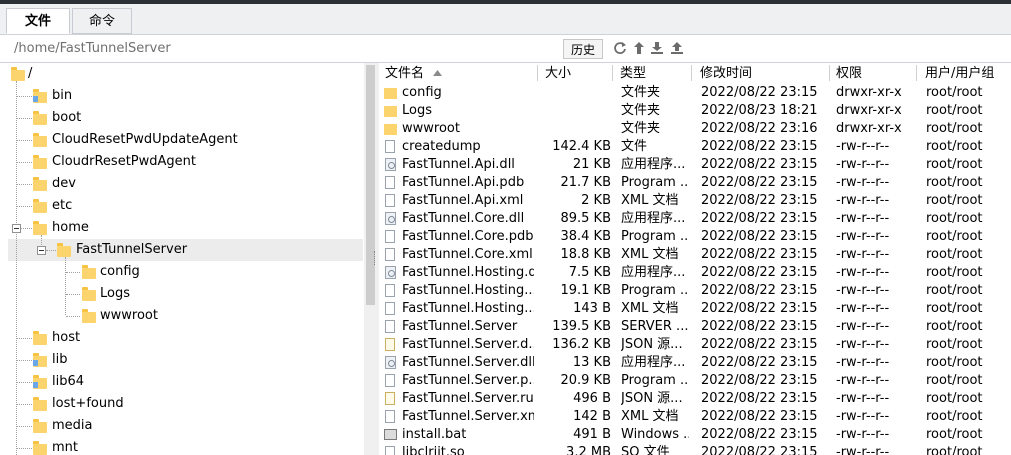 The width and height of the screenshot is (1011, 455). I want to click on column-header-permissions: 权限, so click(849, 74).